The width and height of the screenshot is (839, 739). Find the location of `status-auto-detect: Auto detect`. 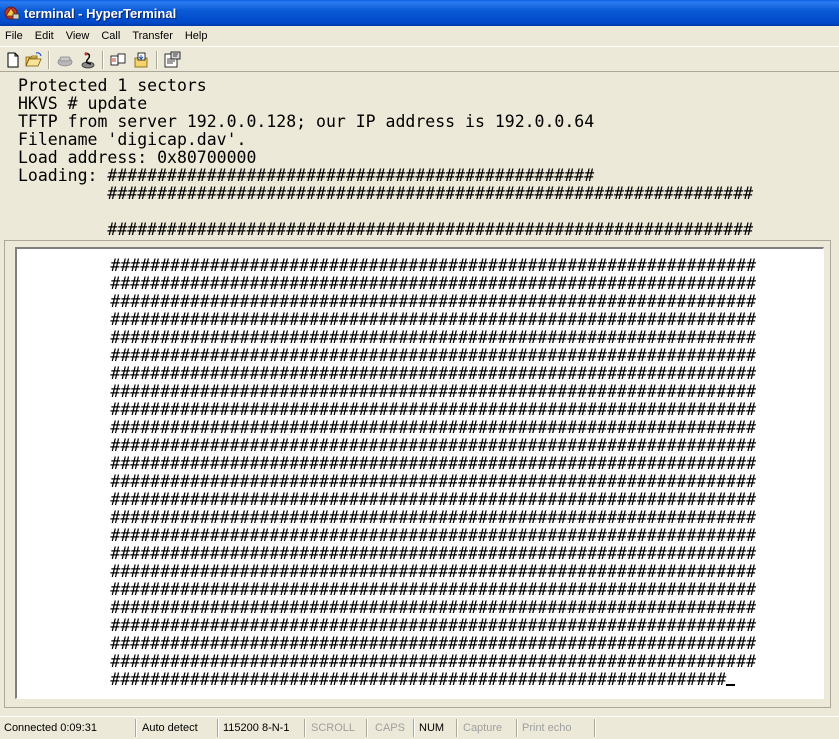

status-auto-detect: Auto detect is located at coordinates (170, 728).